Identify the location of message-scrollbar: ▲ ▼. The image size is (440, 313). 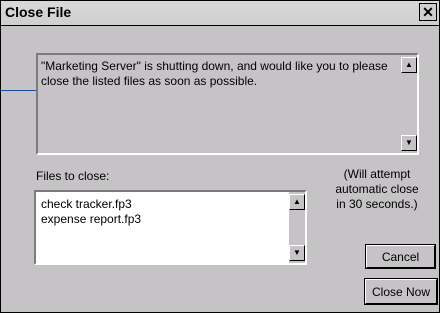
(409, 104).